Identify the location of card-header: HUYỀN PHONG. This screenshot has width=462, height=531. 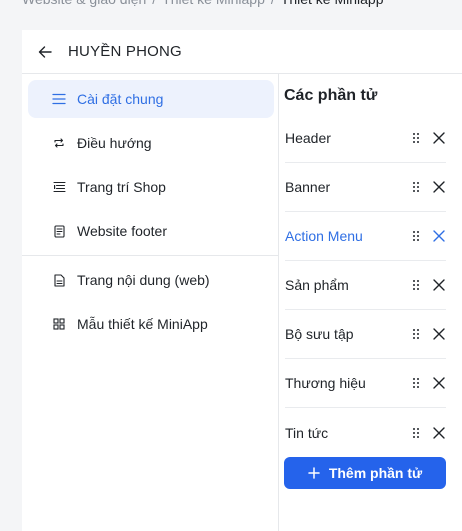
(242, 52).